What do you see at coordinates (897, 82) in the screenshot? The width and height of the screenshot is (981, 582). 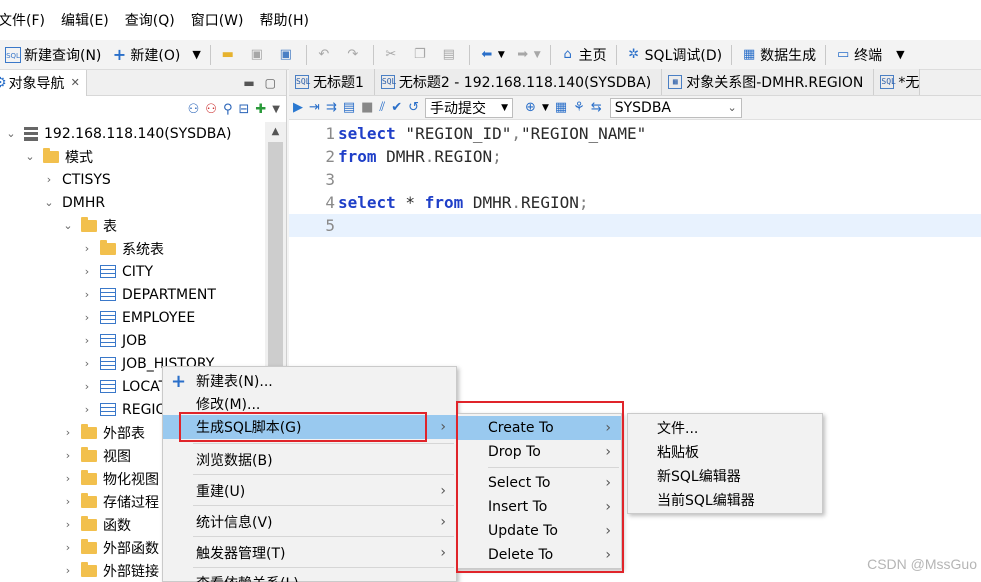 I see `editor-tab: SQL *无` at bounding box center [897, 82].